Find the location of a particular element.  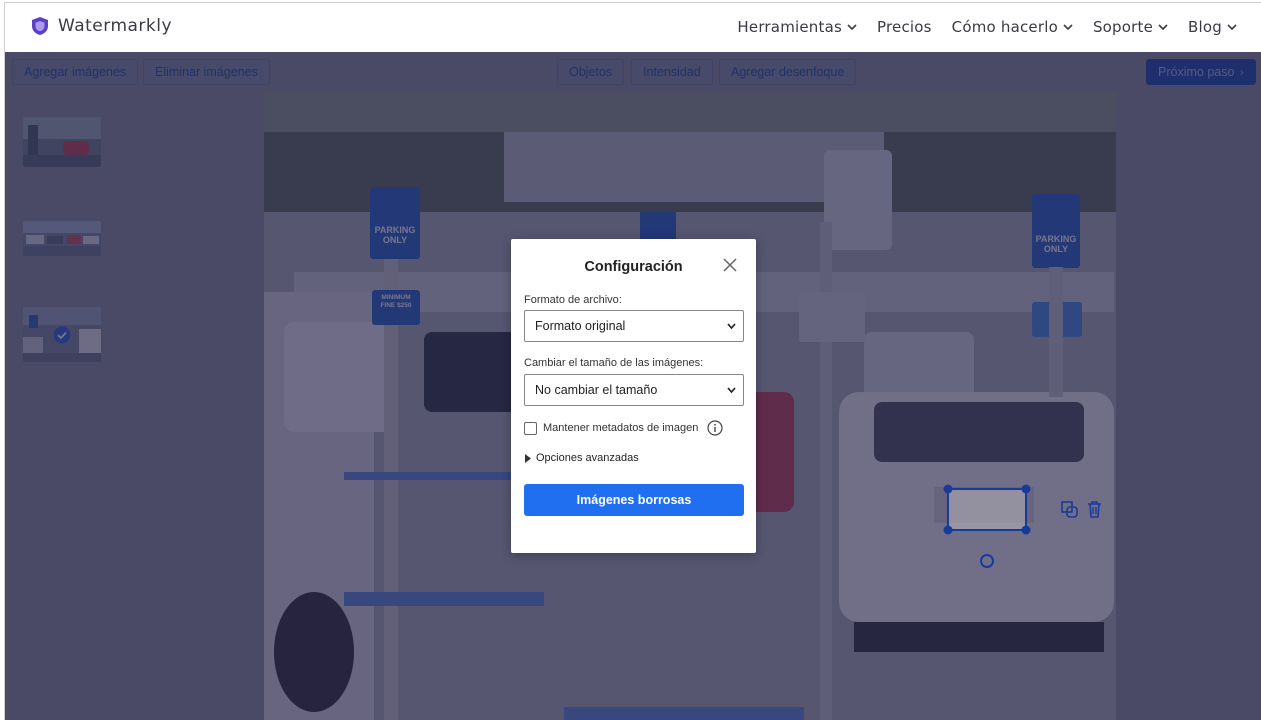

advanced-options-label: Opciones avanzadas is located at coordinates (587, 458).